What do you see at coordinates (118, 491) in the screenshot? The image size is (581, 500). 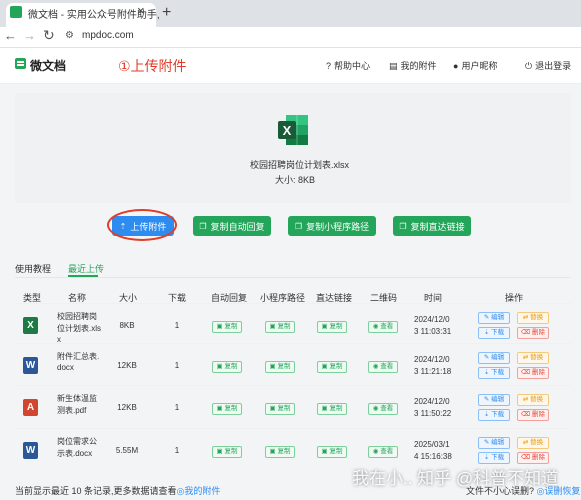 I see `footer-note: 当前显示最近 10 条记录,更多数据请查看◎我的附件` at bounding box center [118, 491].